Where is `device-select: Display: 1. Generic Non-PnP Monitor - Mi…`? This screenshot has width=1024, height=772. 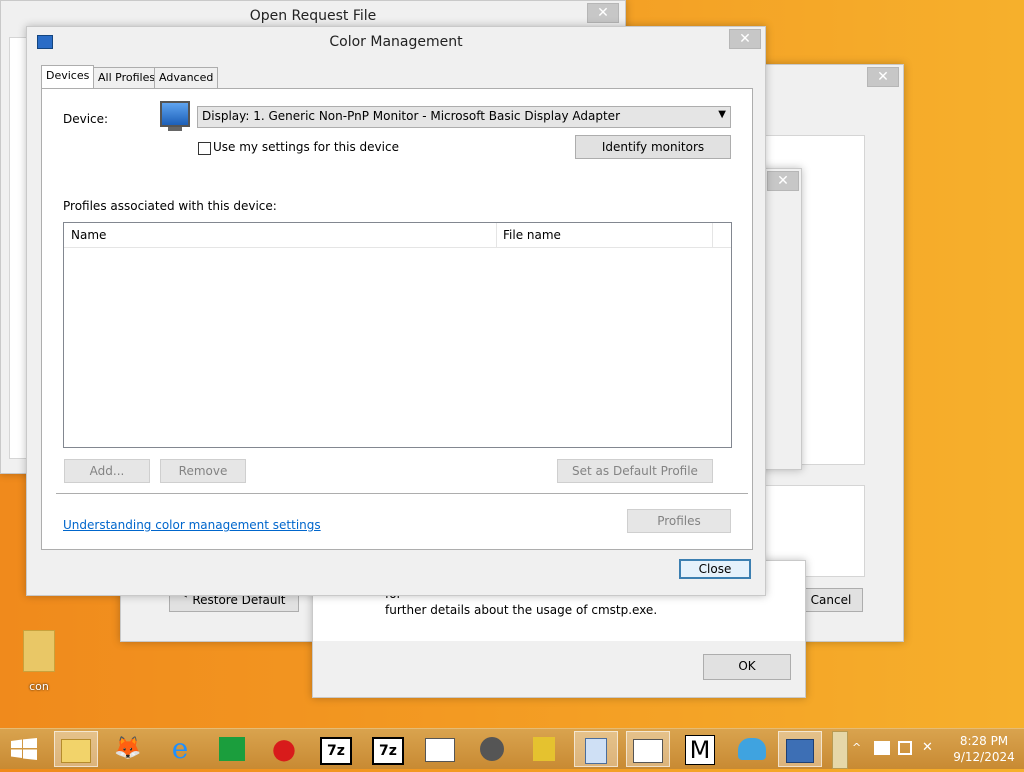
device-select: Display: 1. Generic Non-PnP Monitor - Mi… is located at coordinates (464, 117).